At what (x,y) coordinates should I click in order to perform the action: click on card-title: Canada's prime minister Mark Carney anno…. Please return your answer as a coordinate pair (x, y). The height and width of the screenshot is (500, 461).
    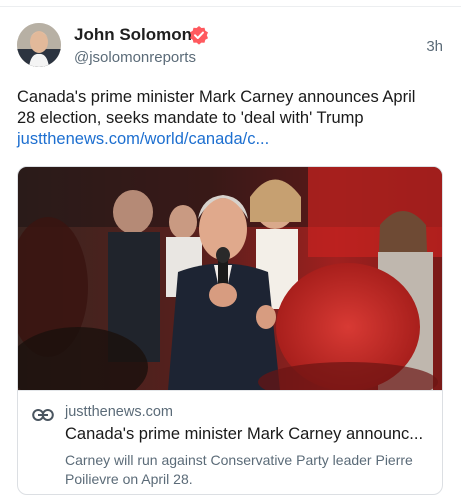
    Looking at the image, I should click on (250, 434).